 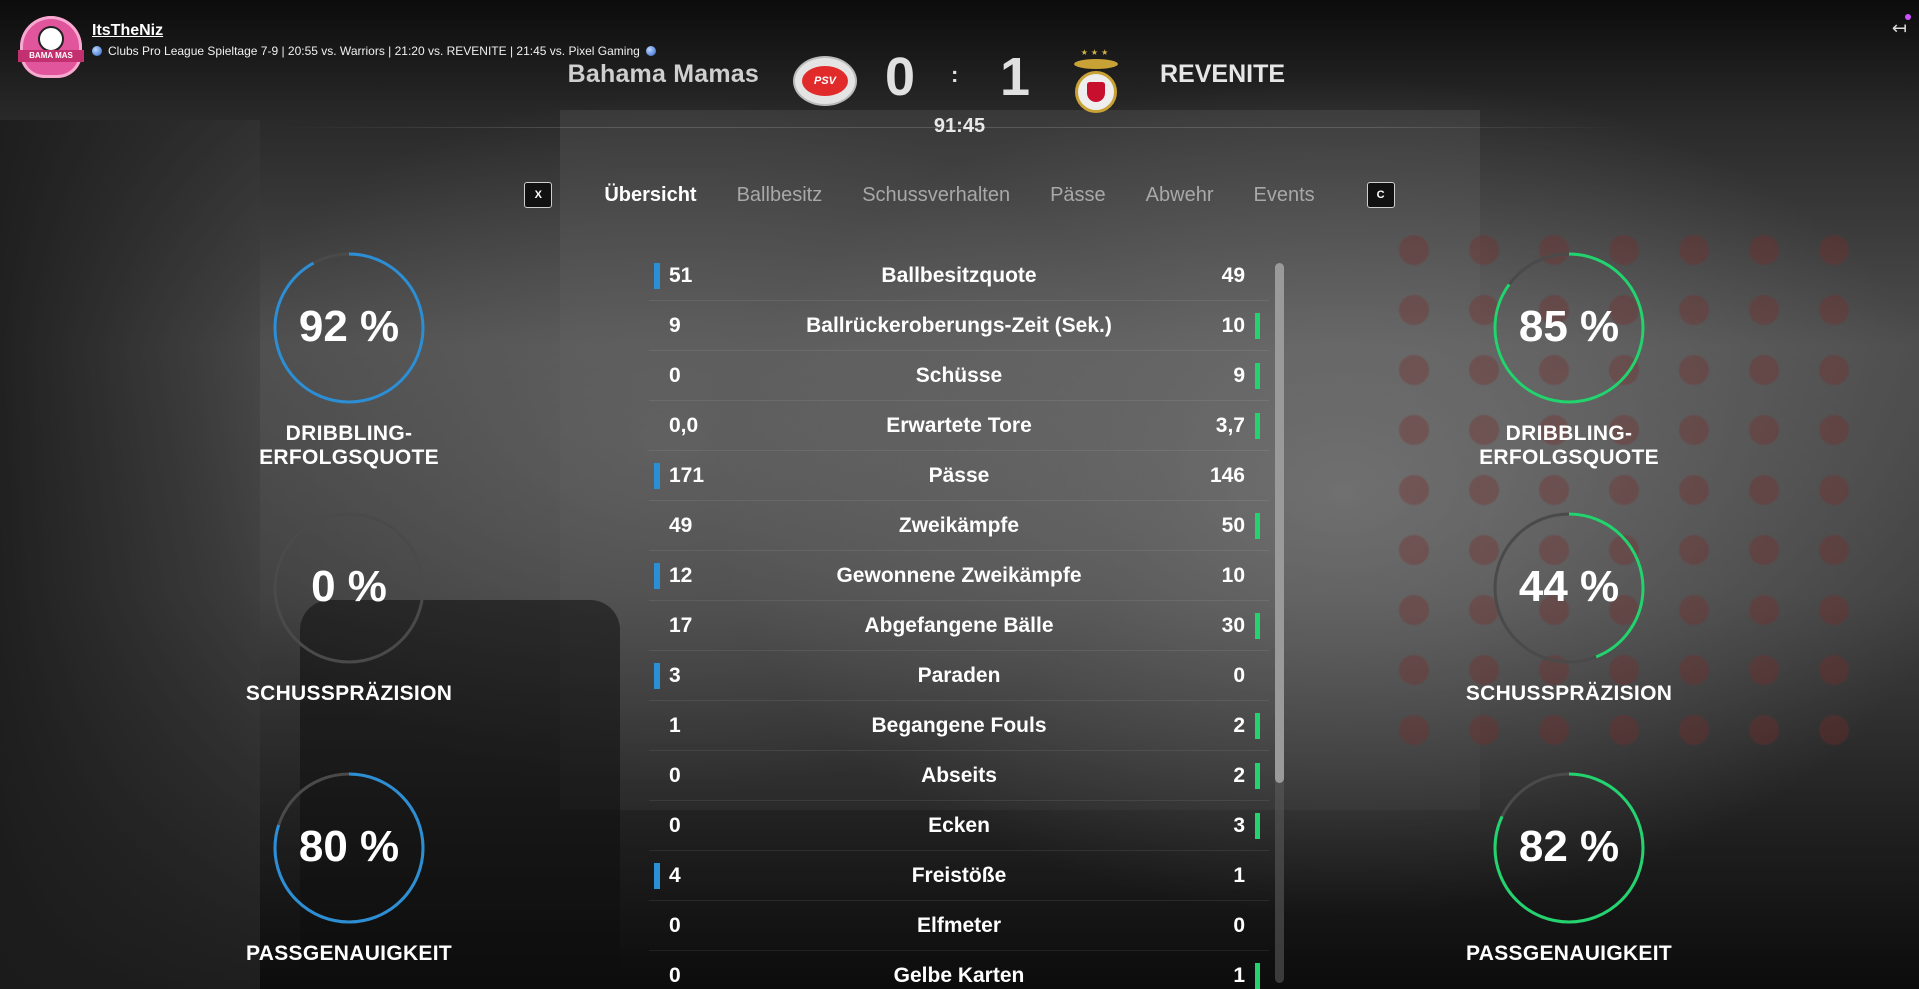 What do you see at coordinates (349, 360) in the screenshot?
I see `home-gauge-dribbling: 92 % DRIBBLING-ERFOLGSQUOTE` at bounding box center [349, 360].